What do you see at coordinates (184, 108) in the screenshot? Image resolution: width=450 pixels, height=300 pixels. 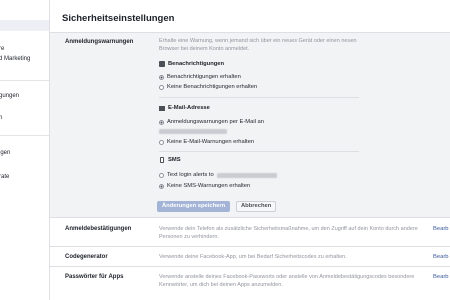 I see `email-heading: E-Mail-Adresse` at bounding box center [184, 108].